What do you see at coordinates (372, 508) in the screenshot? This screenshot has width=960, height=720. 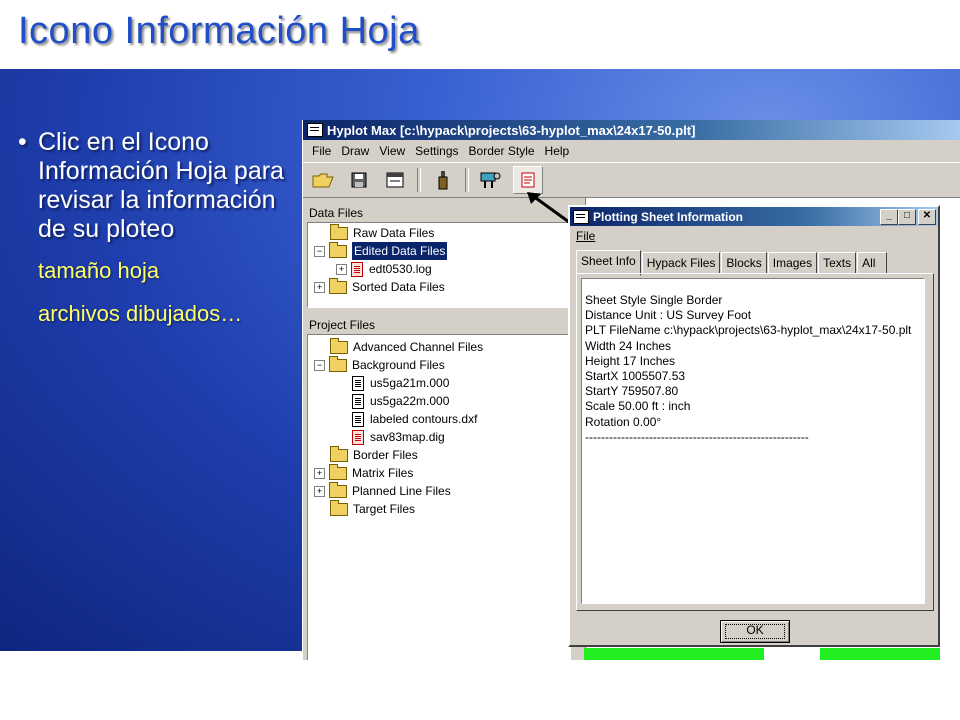 I see `tree-item-target-files: Target Files` at bounding box center [372, 508].